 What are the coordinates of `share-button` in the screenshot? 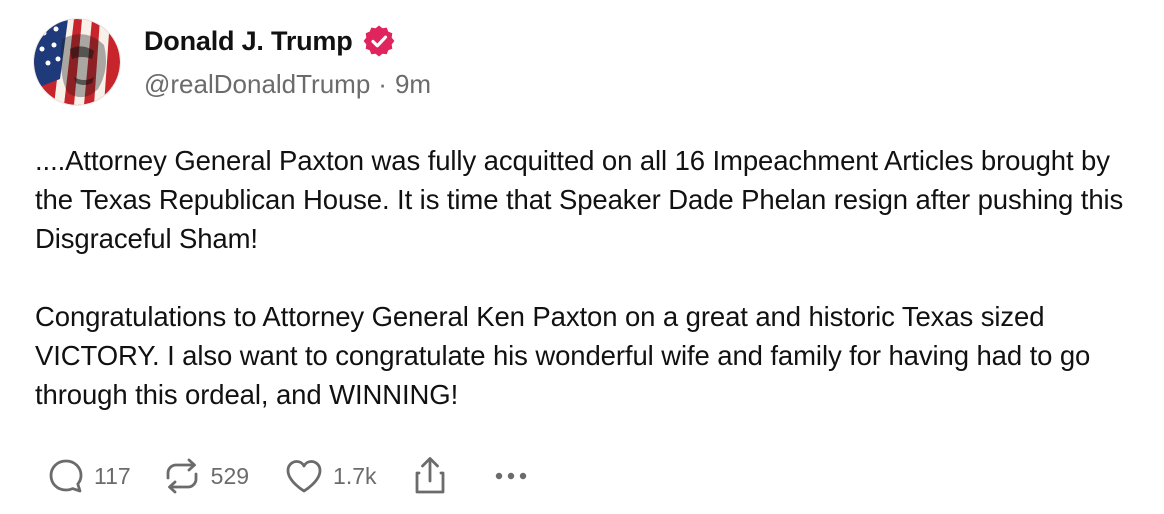 It's located at (430, 476).